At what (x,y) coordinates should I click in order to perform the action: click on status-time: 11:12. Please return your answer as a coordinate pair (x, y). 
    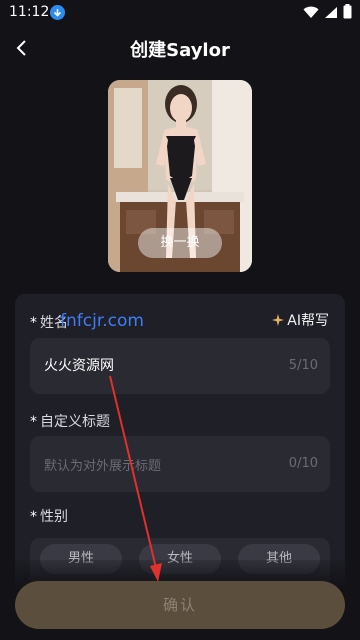
    Looking at the image, I should click on (29, 12).